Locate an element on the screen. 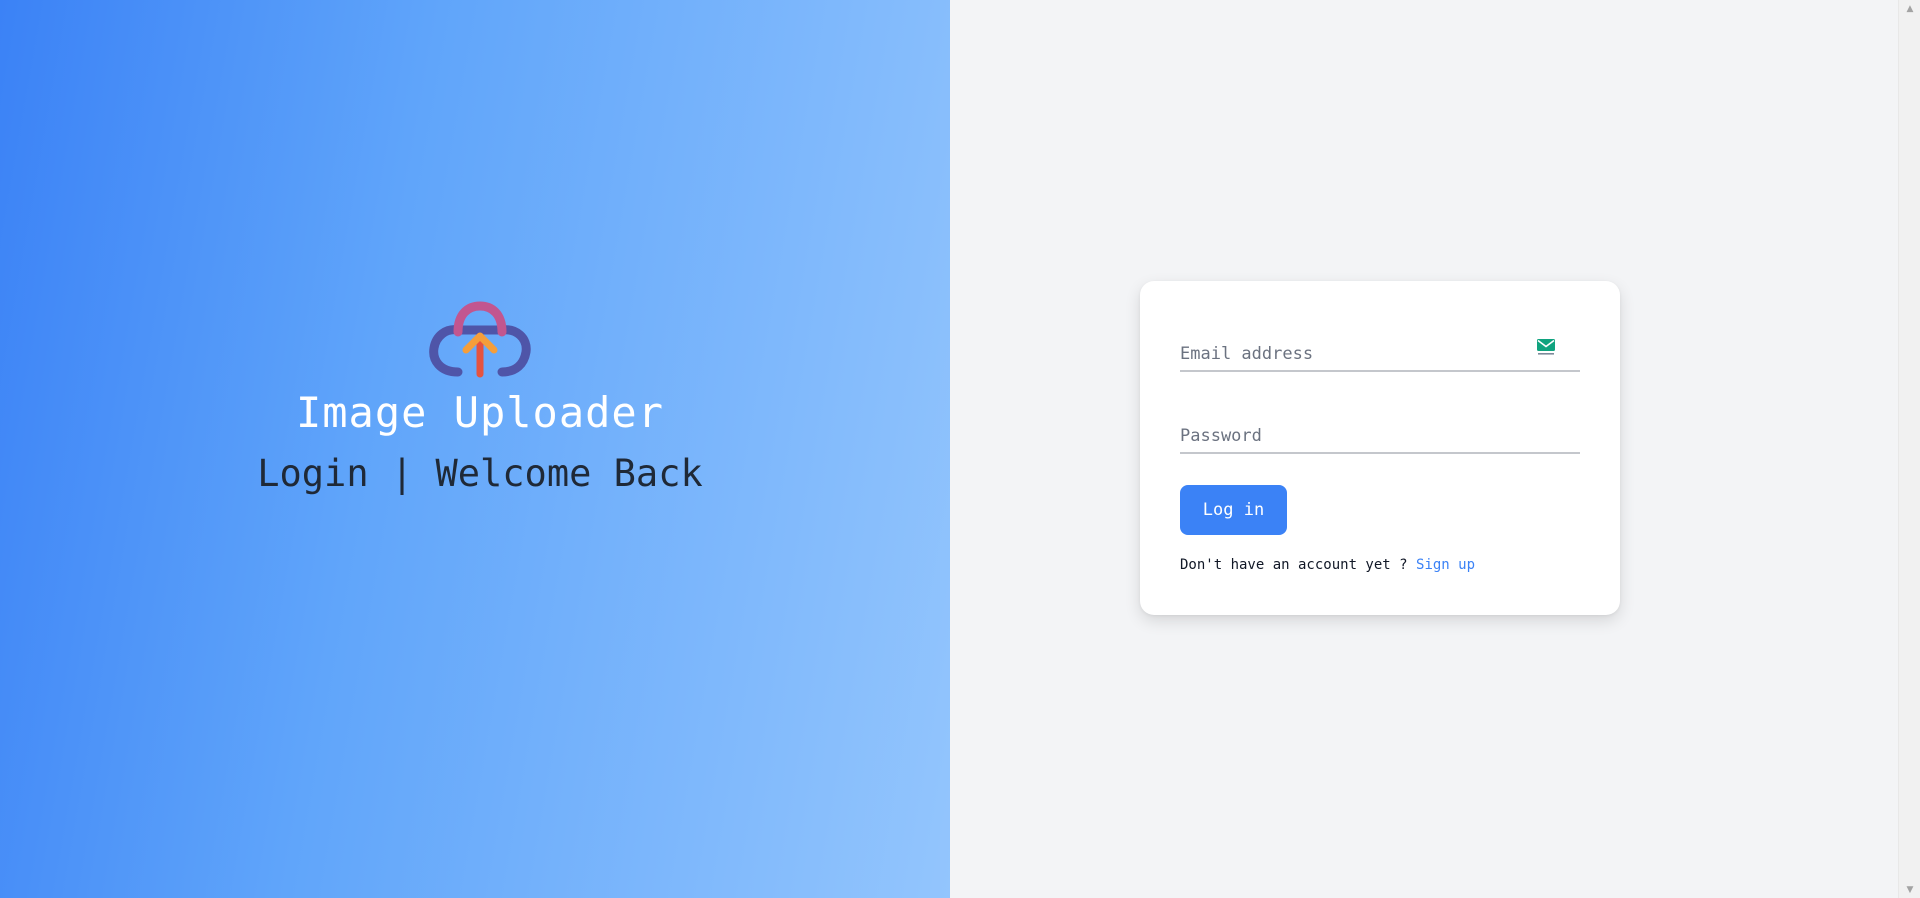  brand-block: Image Uploader Login | Welcome Back is located at coordinates (480, 396).